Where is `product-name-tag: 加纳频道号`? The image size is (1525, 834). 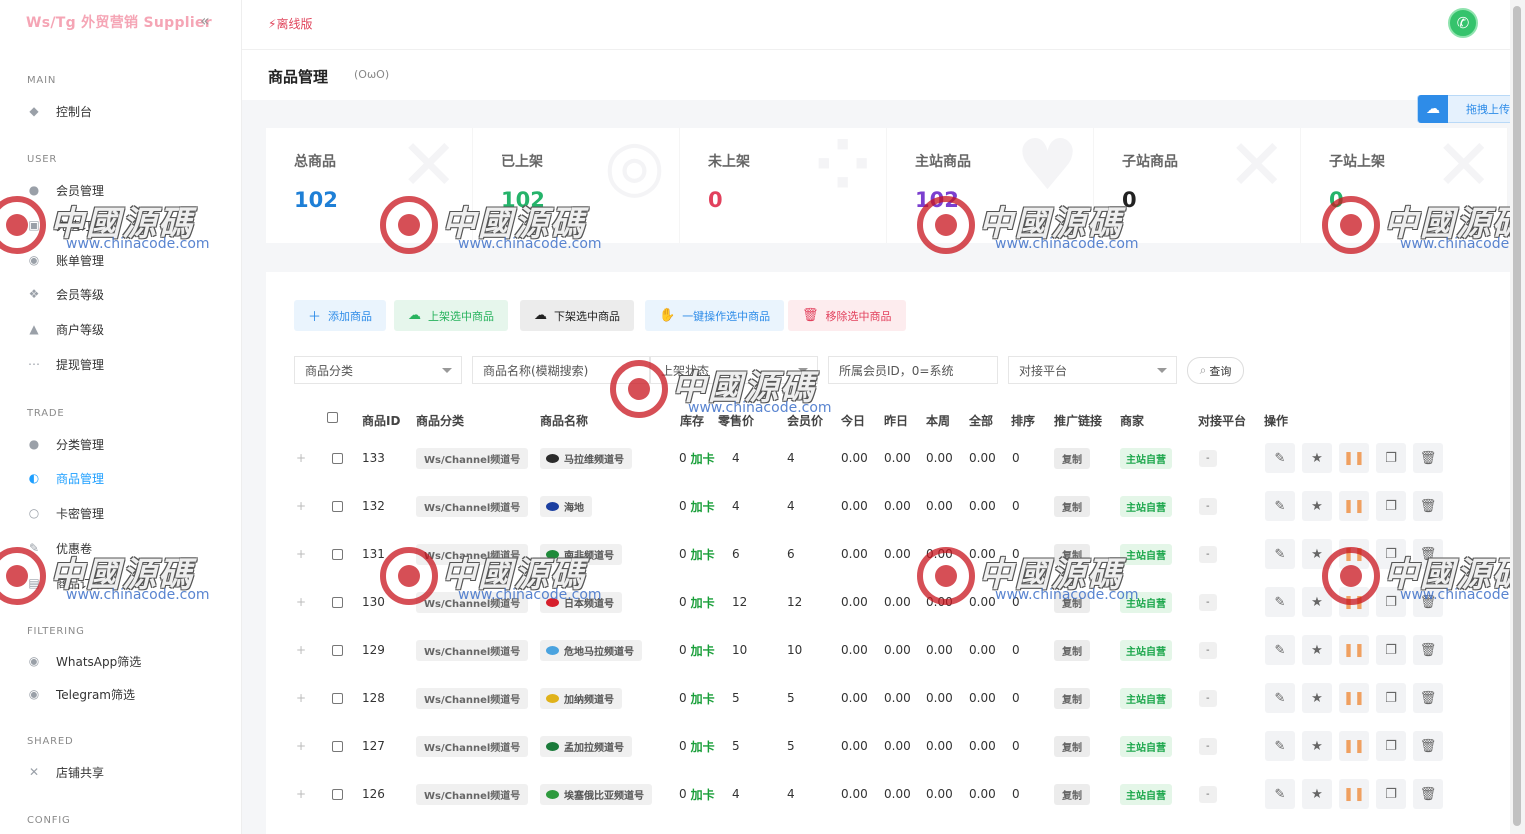 product-name-tag: 加纳频道号 is located at coordinates (581, 698).